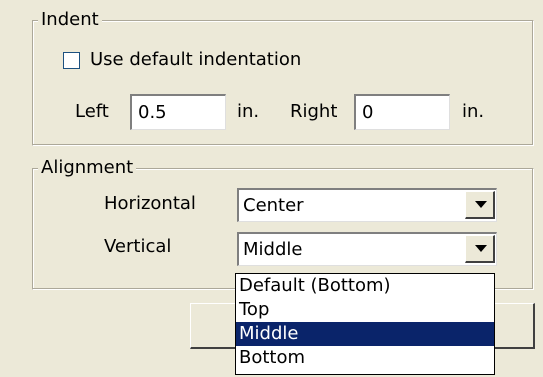  Describe the element at coordinates (367, 205) in the screenshot. I see `horizontal-combobox: Center` at that location.